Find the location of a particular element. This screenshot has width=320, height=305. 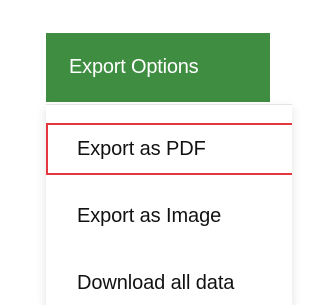

menu-item-download-data: Download all data is located at coordinates (169, 281).